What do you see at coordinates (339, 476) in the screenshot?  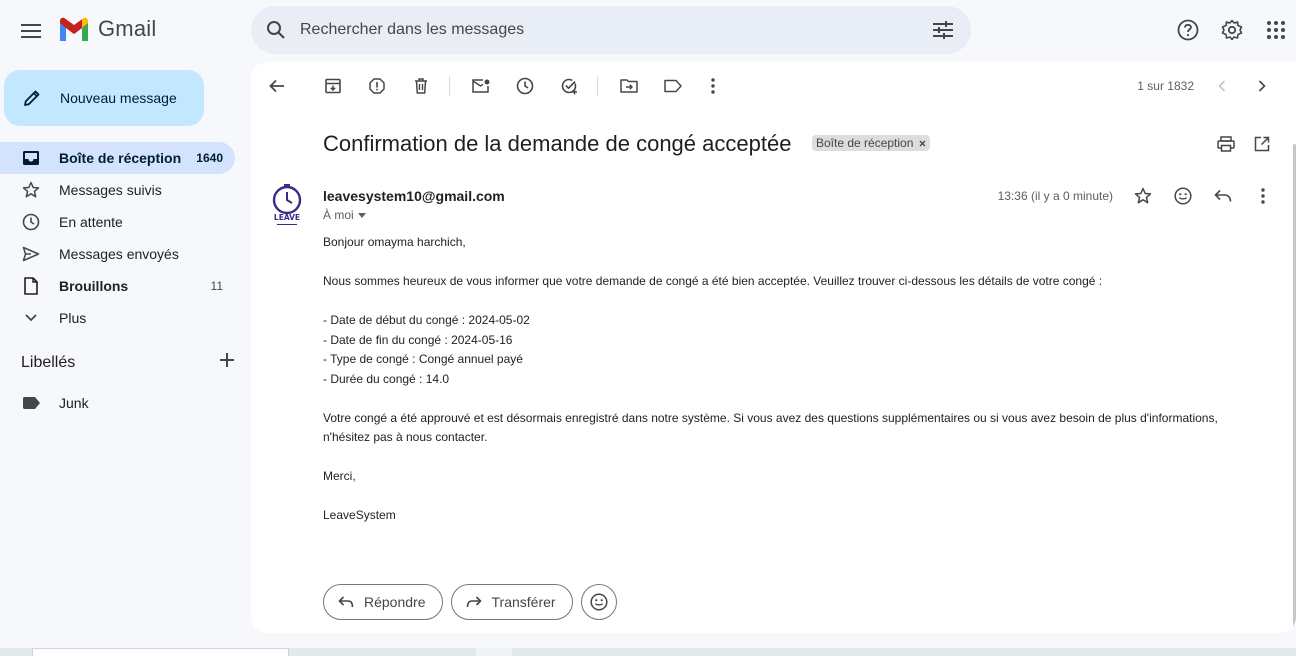 I see `thanks-line: Merci,` at bounding box center [339, 476].